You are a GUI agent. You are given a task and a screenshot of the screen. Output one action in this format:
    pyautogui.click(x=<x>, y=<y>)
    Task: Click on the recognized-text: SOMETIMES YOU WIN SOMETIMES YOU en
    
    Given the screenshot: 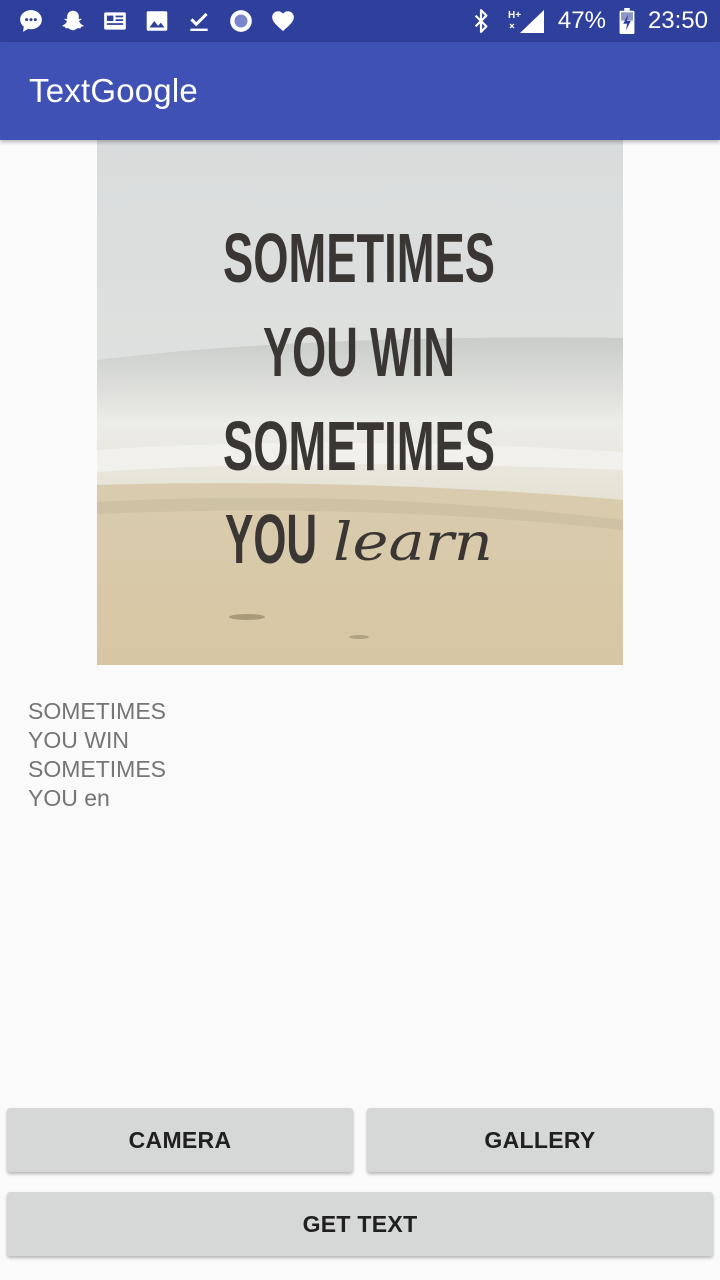 What is the action you would take?
    pyautogui.click(x=358, y=755)
    